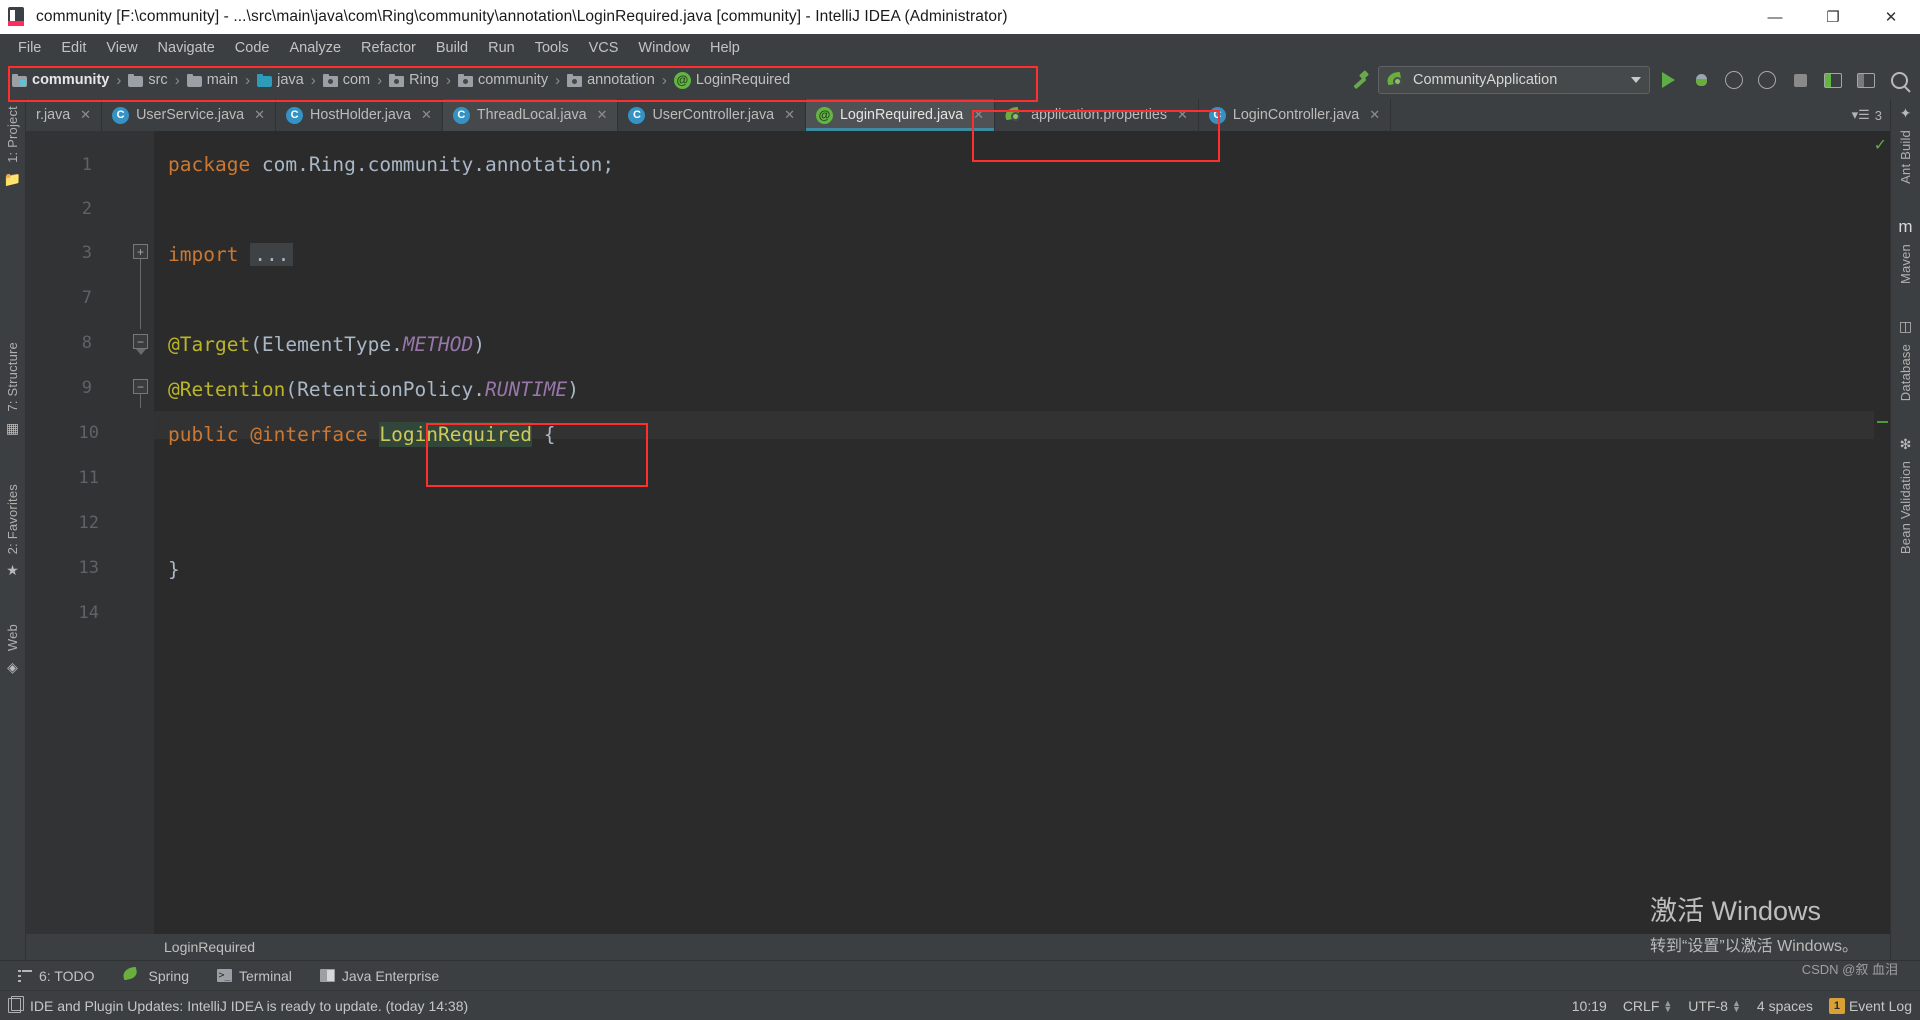 This screenshot has width=1920, height=1020. I want to click on main-toolbar-actions: CommunityApplication, so click(1629, 80).